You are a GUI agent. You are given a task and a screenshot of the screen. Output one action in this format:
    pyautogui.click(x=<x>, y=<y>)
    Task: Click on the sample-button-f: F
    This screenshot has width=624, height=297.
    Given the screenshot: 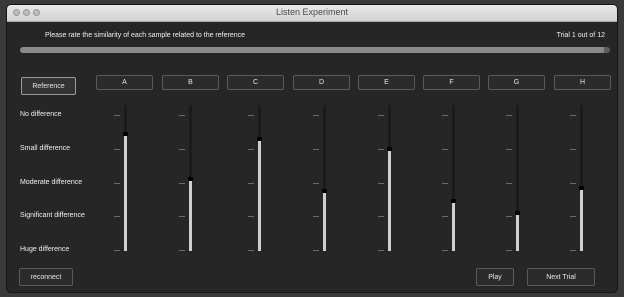 What is the action you would take?
    pyautogui.click(x=451, y=82)
    